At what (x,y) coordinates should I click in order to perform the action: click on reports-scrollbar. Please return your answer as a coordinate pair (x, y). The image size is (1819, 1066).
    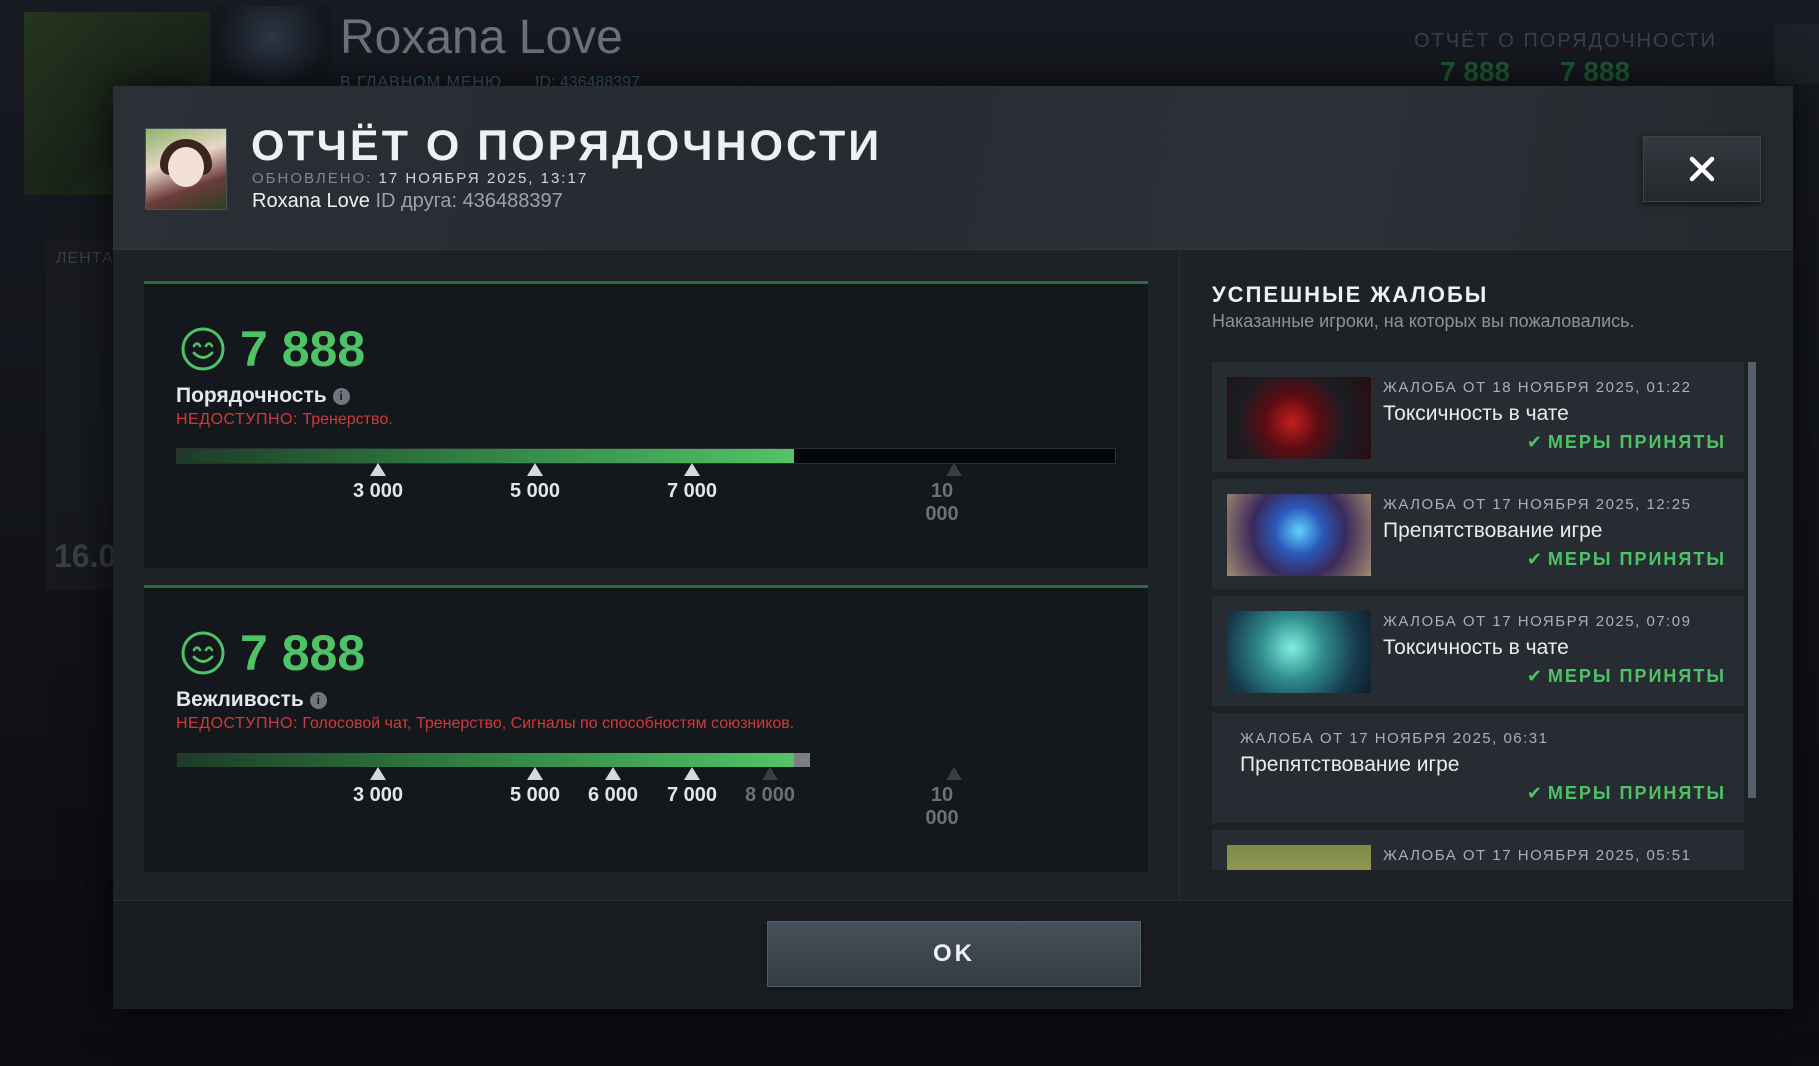
    Looking at the image, I should click on (1752, 580).